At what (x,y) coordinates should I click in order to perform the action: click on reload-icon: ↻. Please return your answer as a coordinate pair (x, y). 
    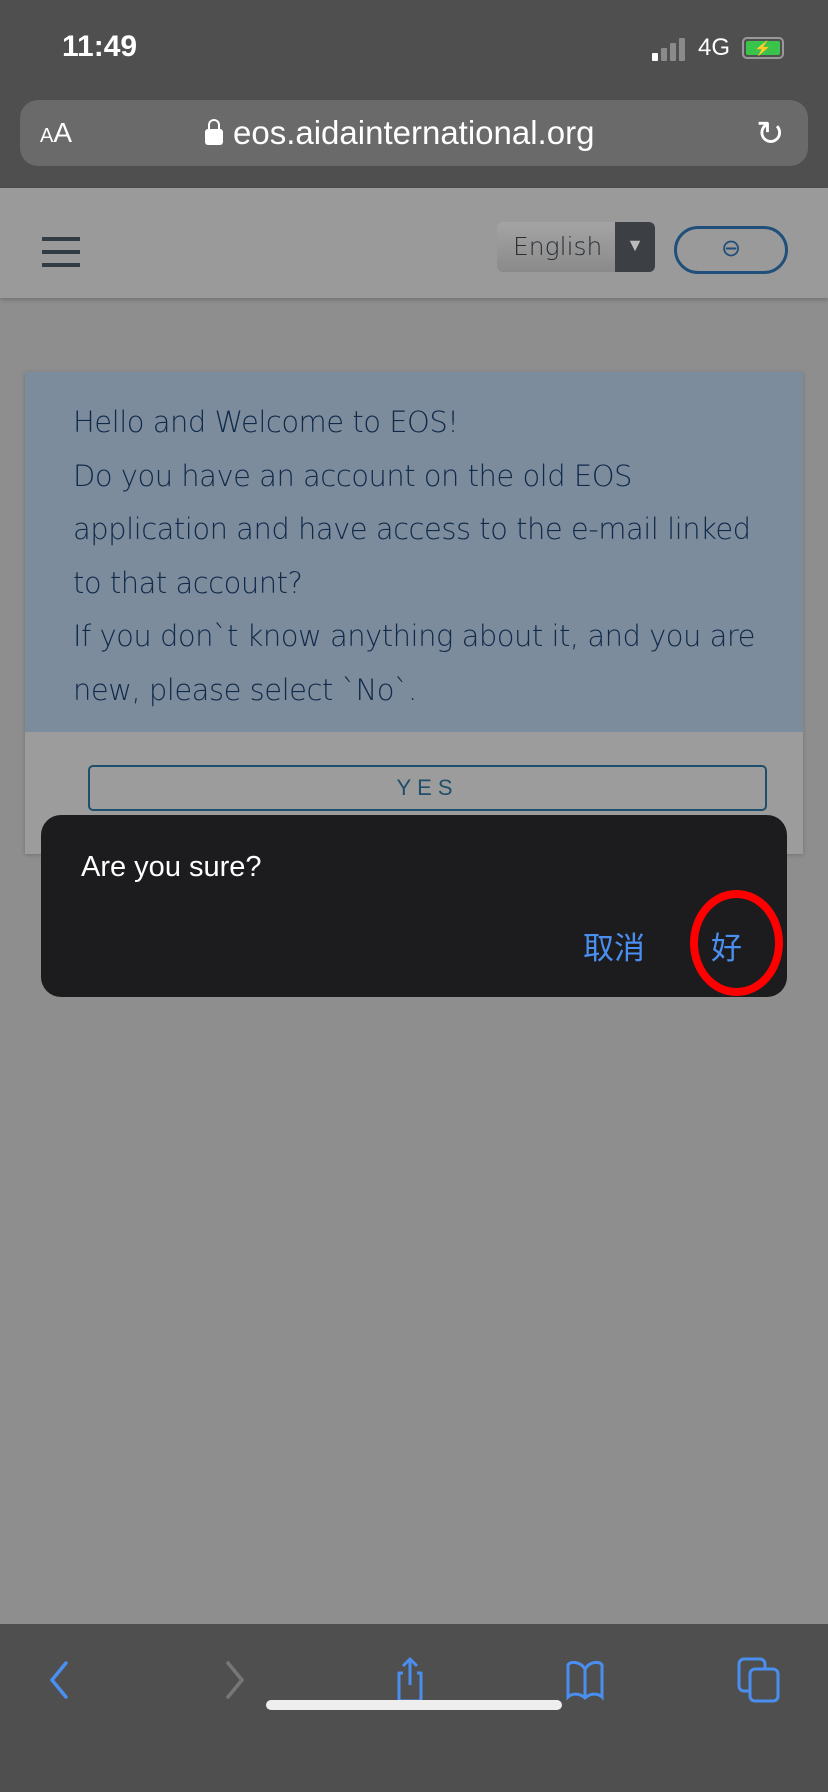
    Looking at the image, I should click on (770, 134).